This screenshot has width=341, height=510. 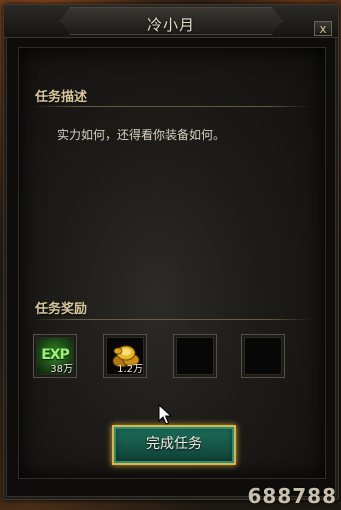 I want to click on close-button: x, so click(x=323, y=28).